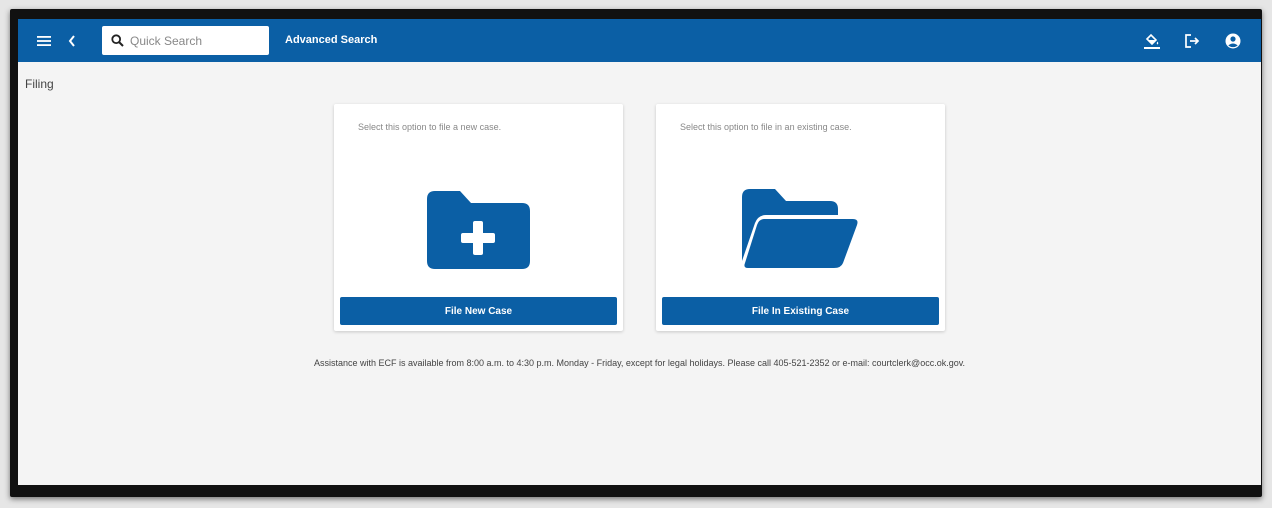 The height and width of the screenshot is (508, 1272). I want to click on logout-icon, so click(1192, 40).